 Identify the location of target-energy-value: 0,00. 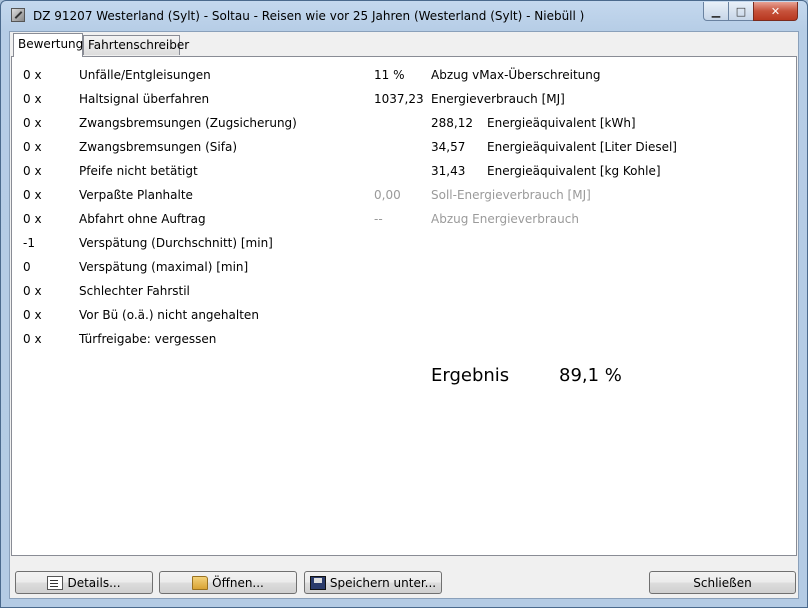
(387, 195).